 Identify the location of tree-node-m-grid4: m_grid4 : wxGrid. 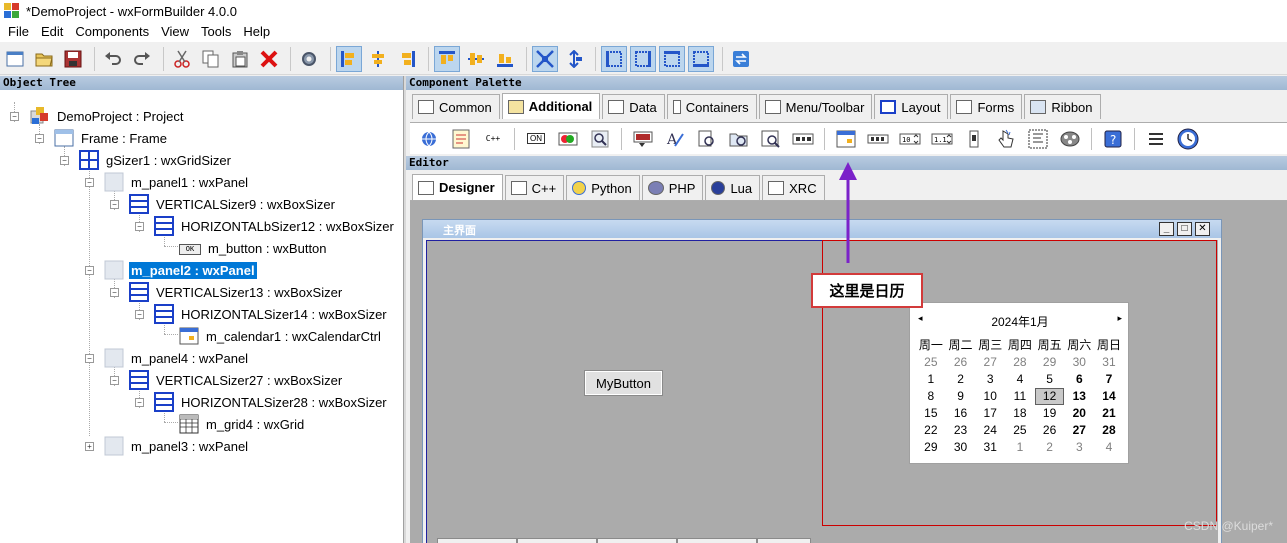
(242, 424).